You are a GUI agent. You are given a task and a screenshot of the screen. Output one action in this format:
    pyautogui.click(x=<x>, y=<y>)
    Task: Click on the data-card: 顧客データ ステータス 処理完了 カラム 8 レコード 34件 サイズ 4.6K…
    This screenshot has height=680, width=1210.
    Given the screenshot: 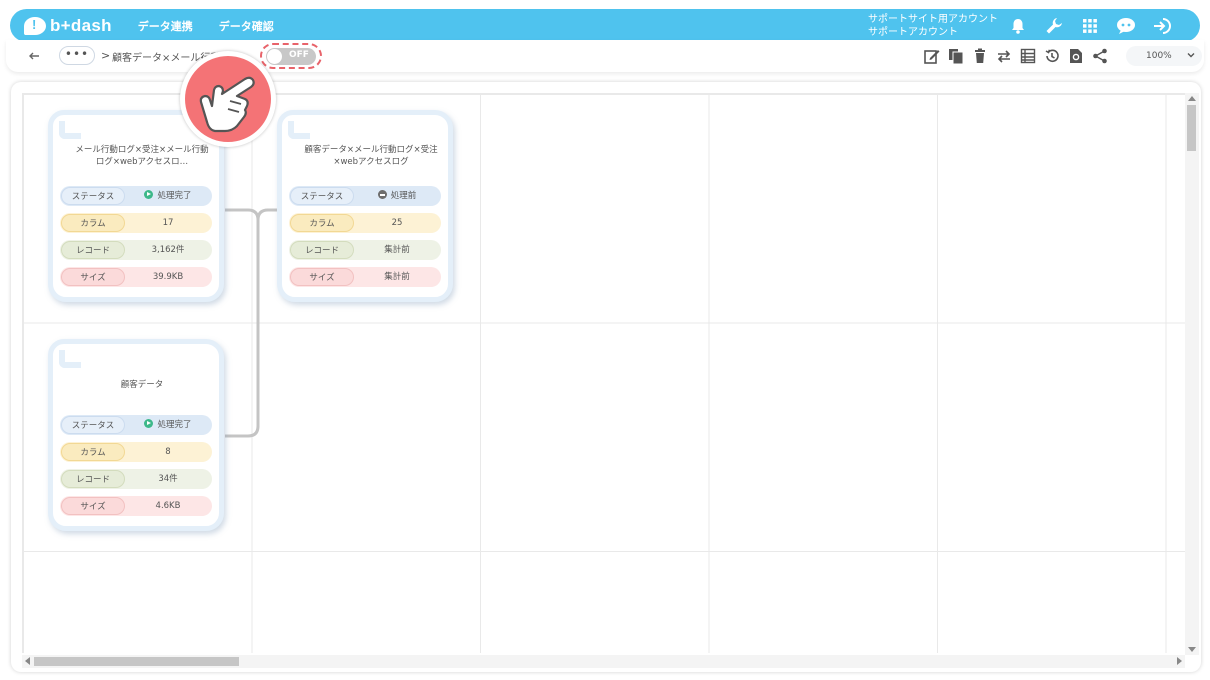 What is the action you would take?
    pyautogui.click(x=136, y=435)
    